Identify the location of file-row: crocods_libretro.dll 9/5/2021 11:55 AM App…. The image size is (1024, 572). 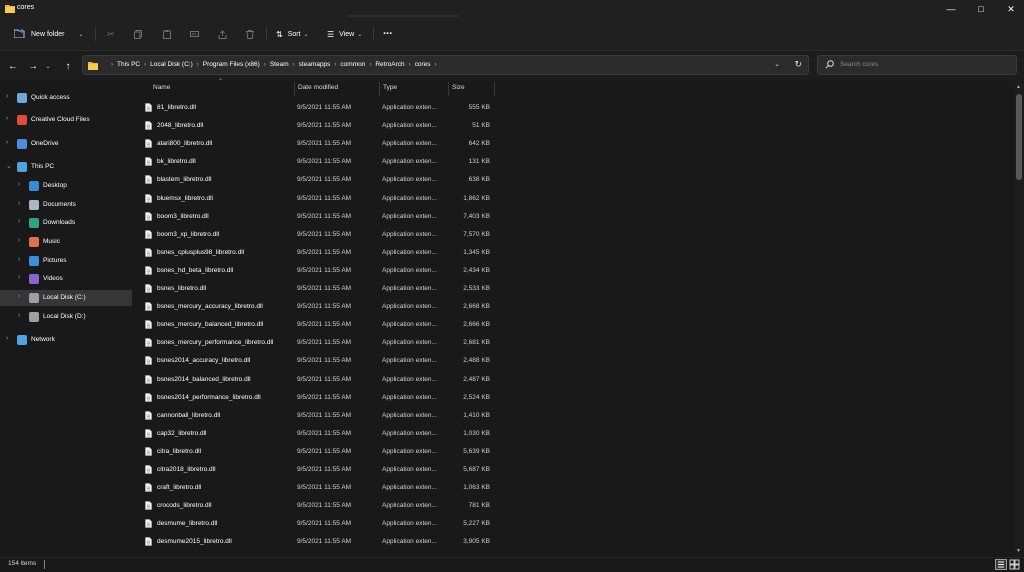
(574, 506).